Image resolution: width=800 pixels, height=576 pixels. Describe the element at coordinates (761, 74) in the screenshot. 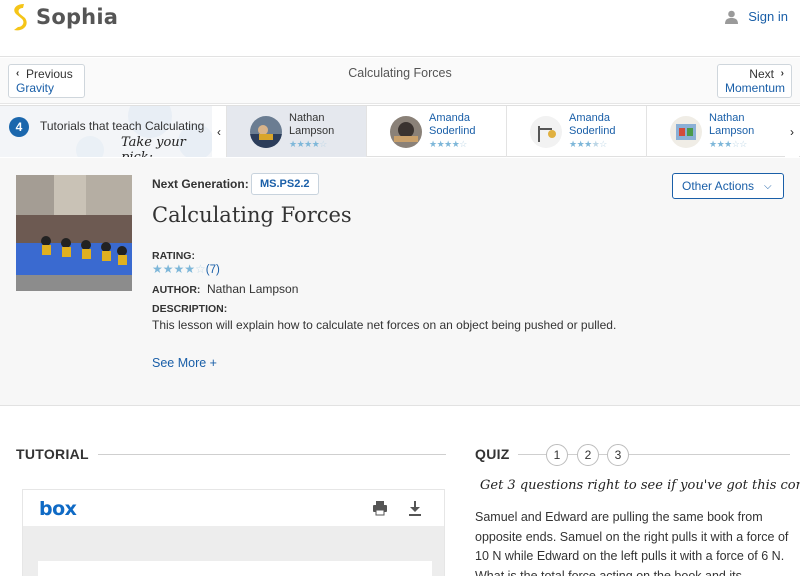

I see `next-label: Next` at that location.